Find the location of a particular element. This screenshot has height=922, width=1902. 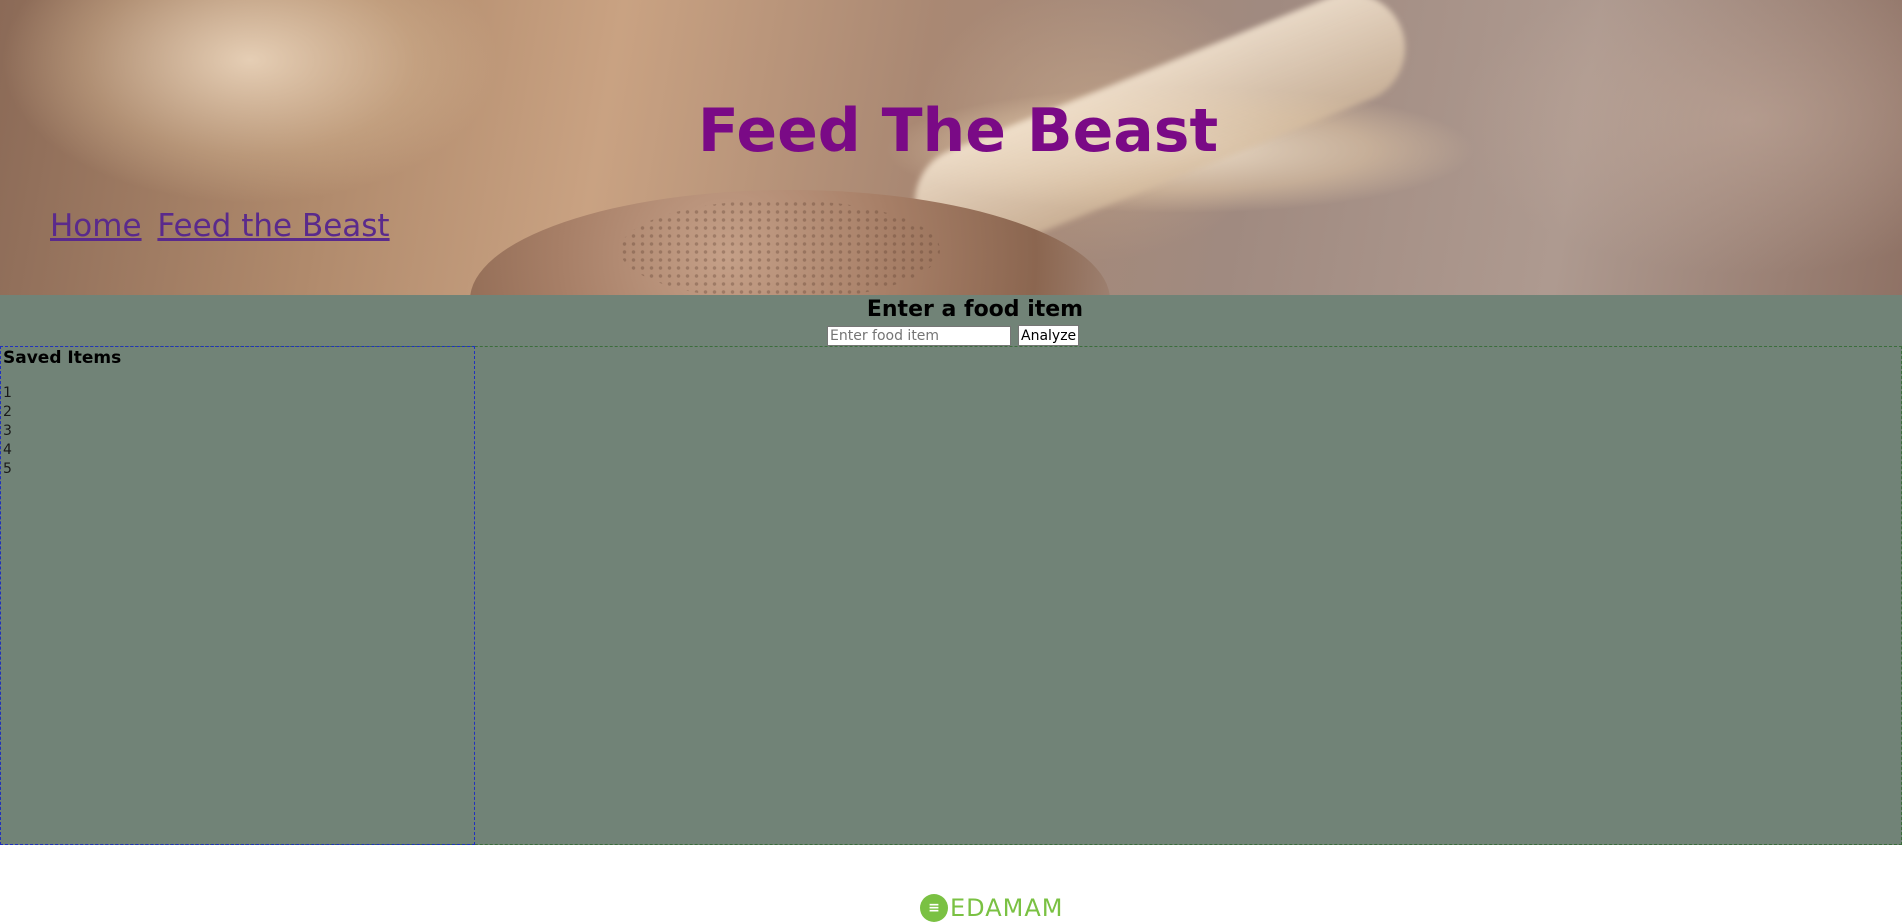

saved-item: 3 is located at coordinates (7, 431).